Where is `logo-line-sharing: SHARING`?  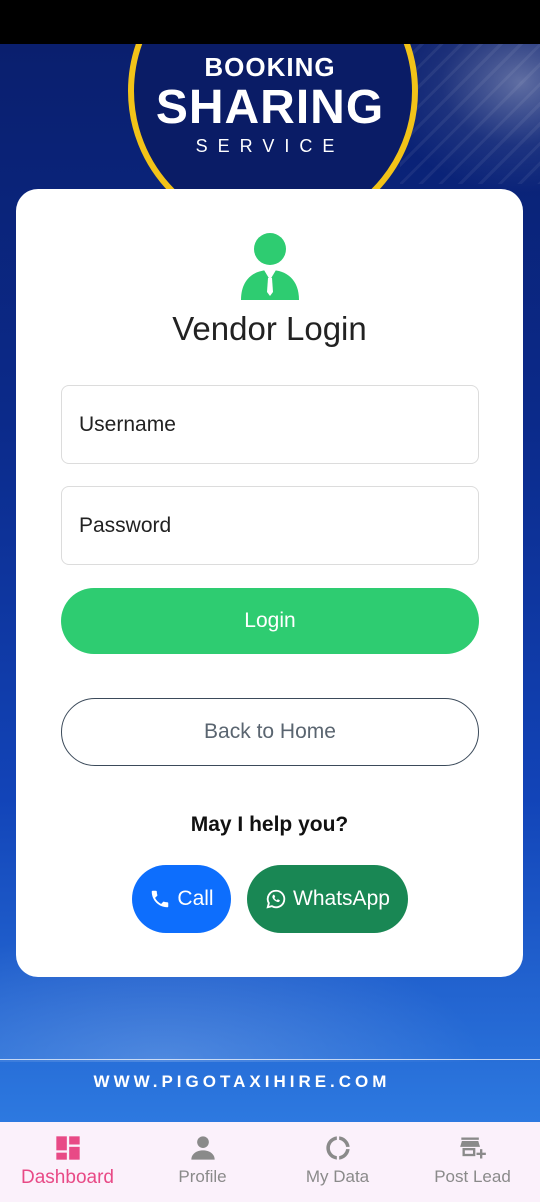
logo-line-sharing: SHARING is located at coordinates (270, 107).